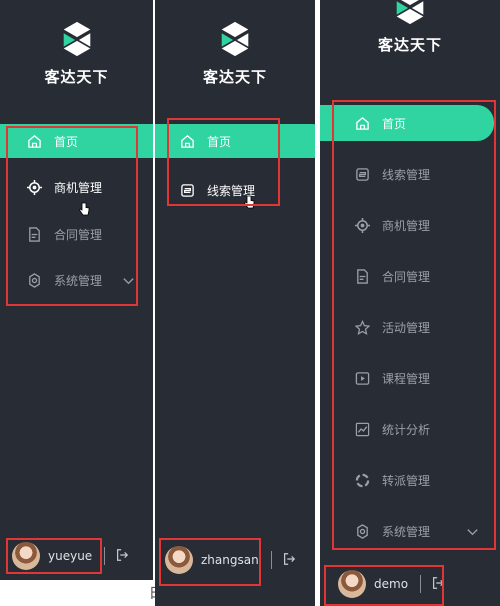 Image resolution: width=500 pixels, height=606 pixels. What do you see at coordinates (375, 429) in the screenshot?
I see `sidebar-item-statistics: 统计分析` at bounding box center [375, 429].